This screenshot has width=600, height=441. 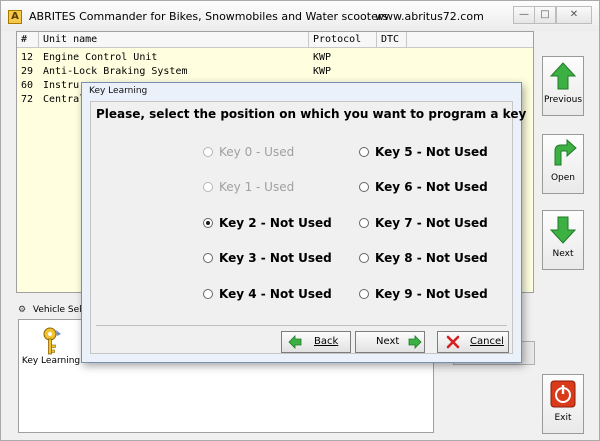 What do you see at coordinates (431, 223) in the screenshot?
I see `radio-label: Key 7 - Not Used` at bounding box center [431, 223].